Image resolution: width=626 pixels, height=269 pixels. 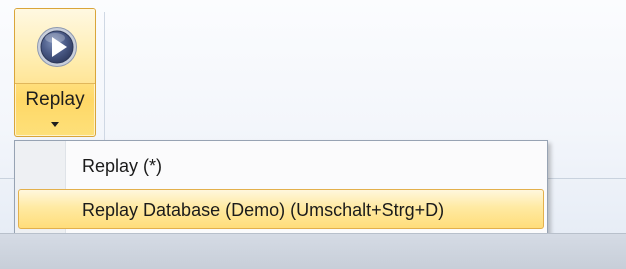 I want to click on replay-split-button: Replay, so click(x=55, y=72).